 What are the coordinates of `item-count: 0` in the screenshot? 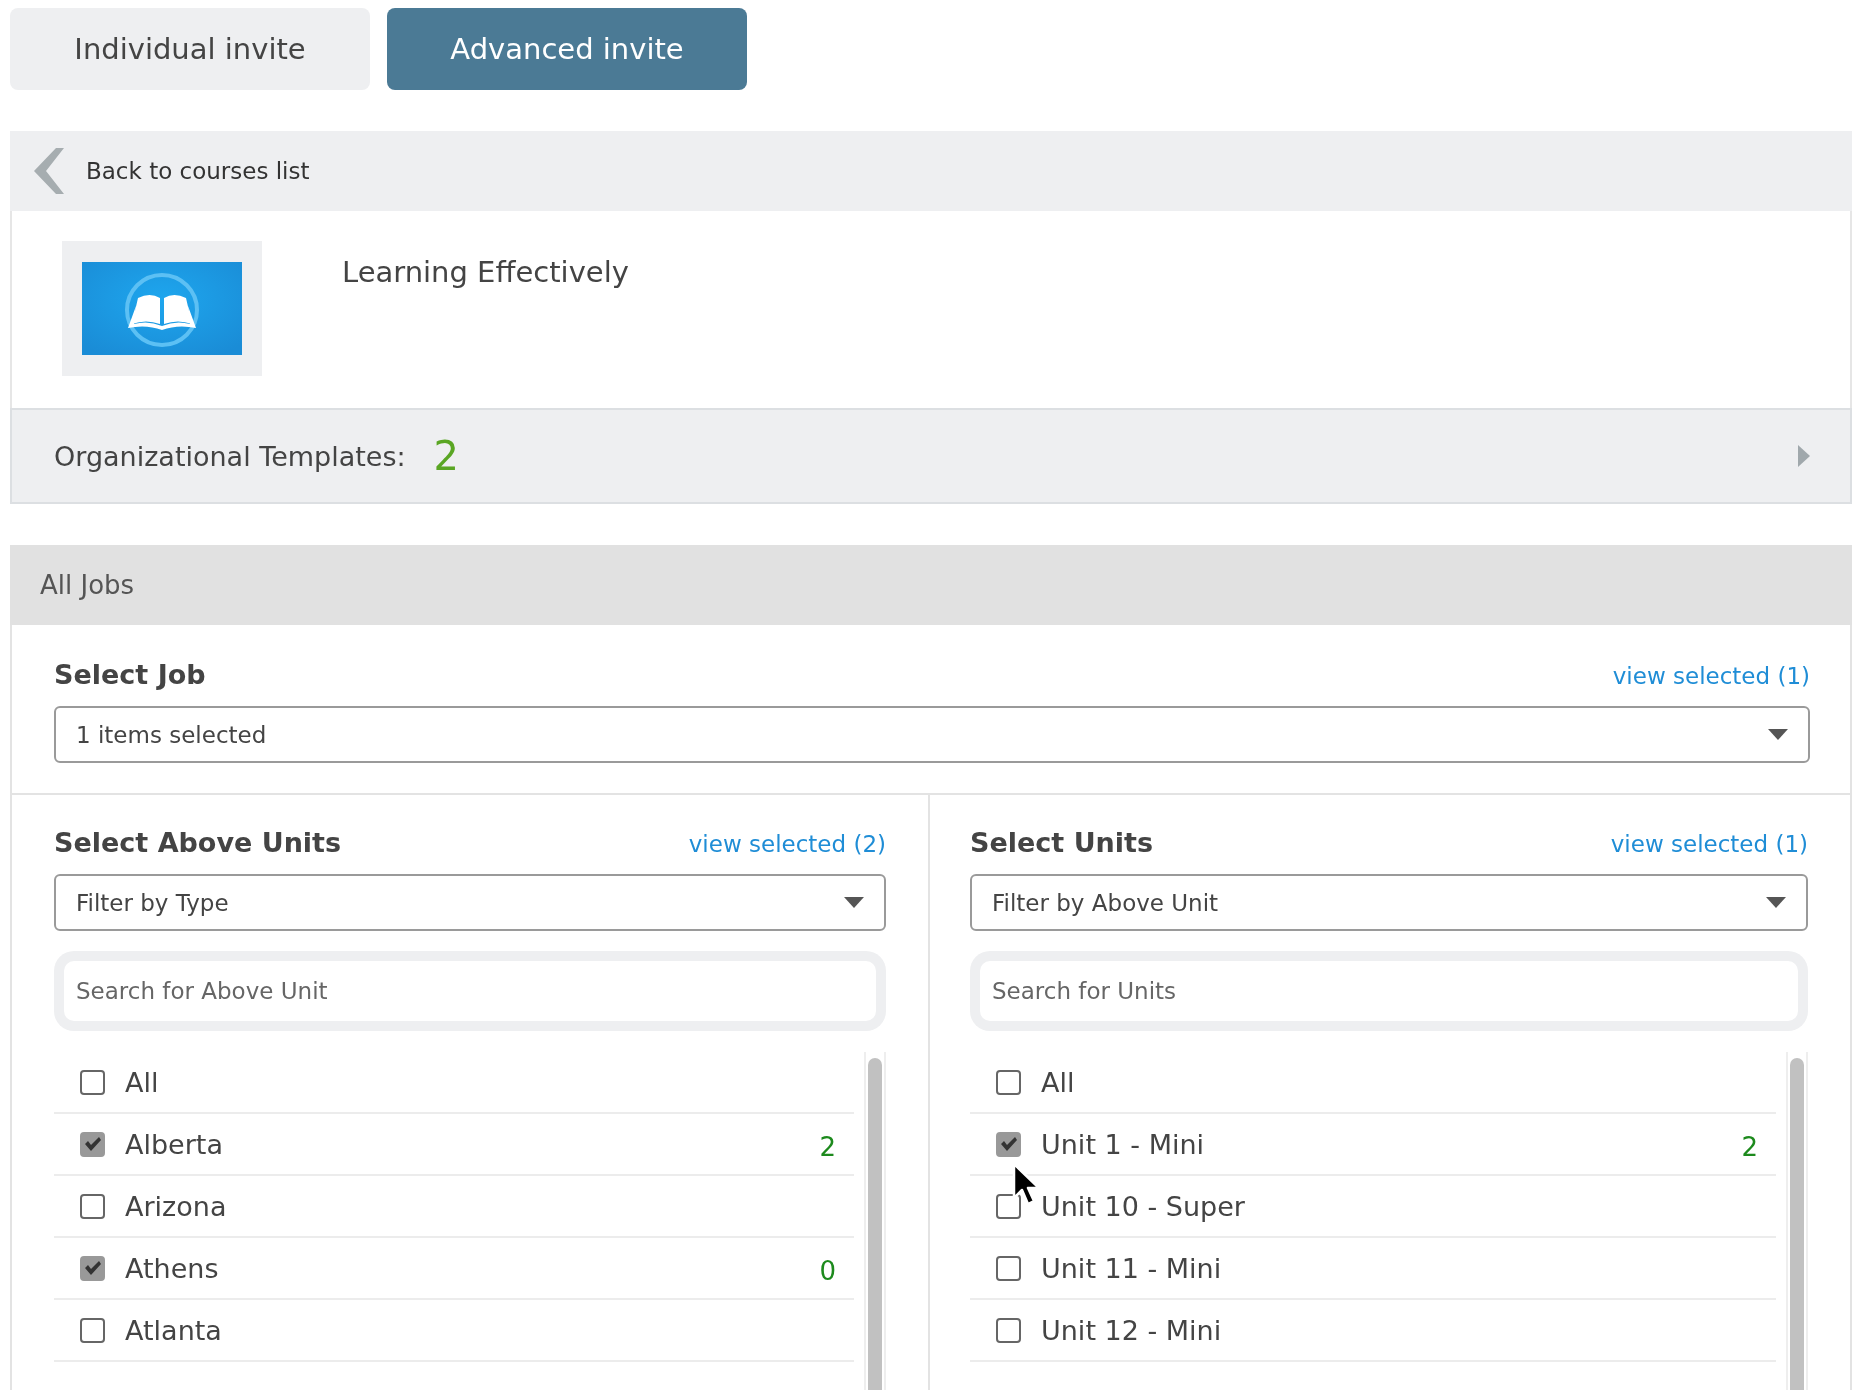 It's located at (827, 1270).